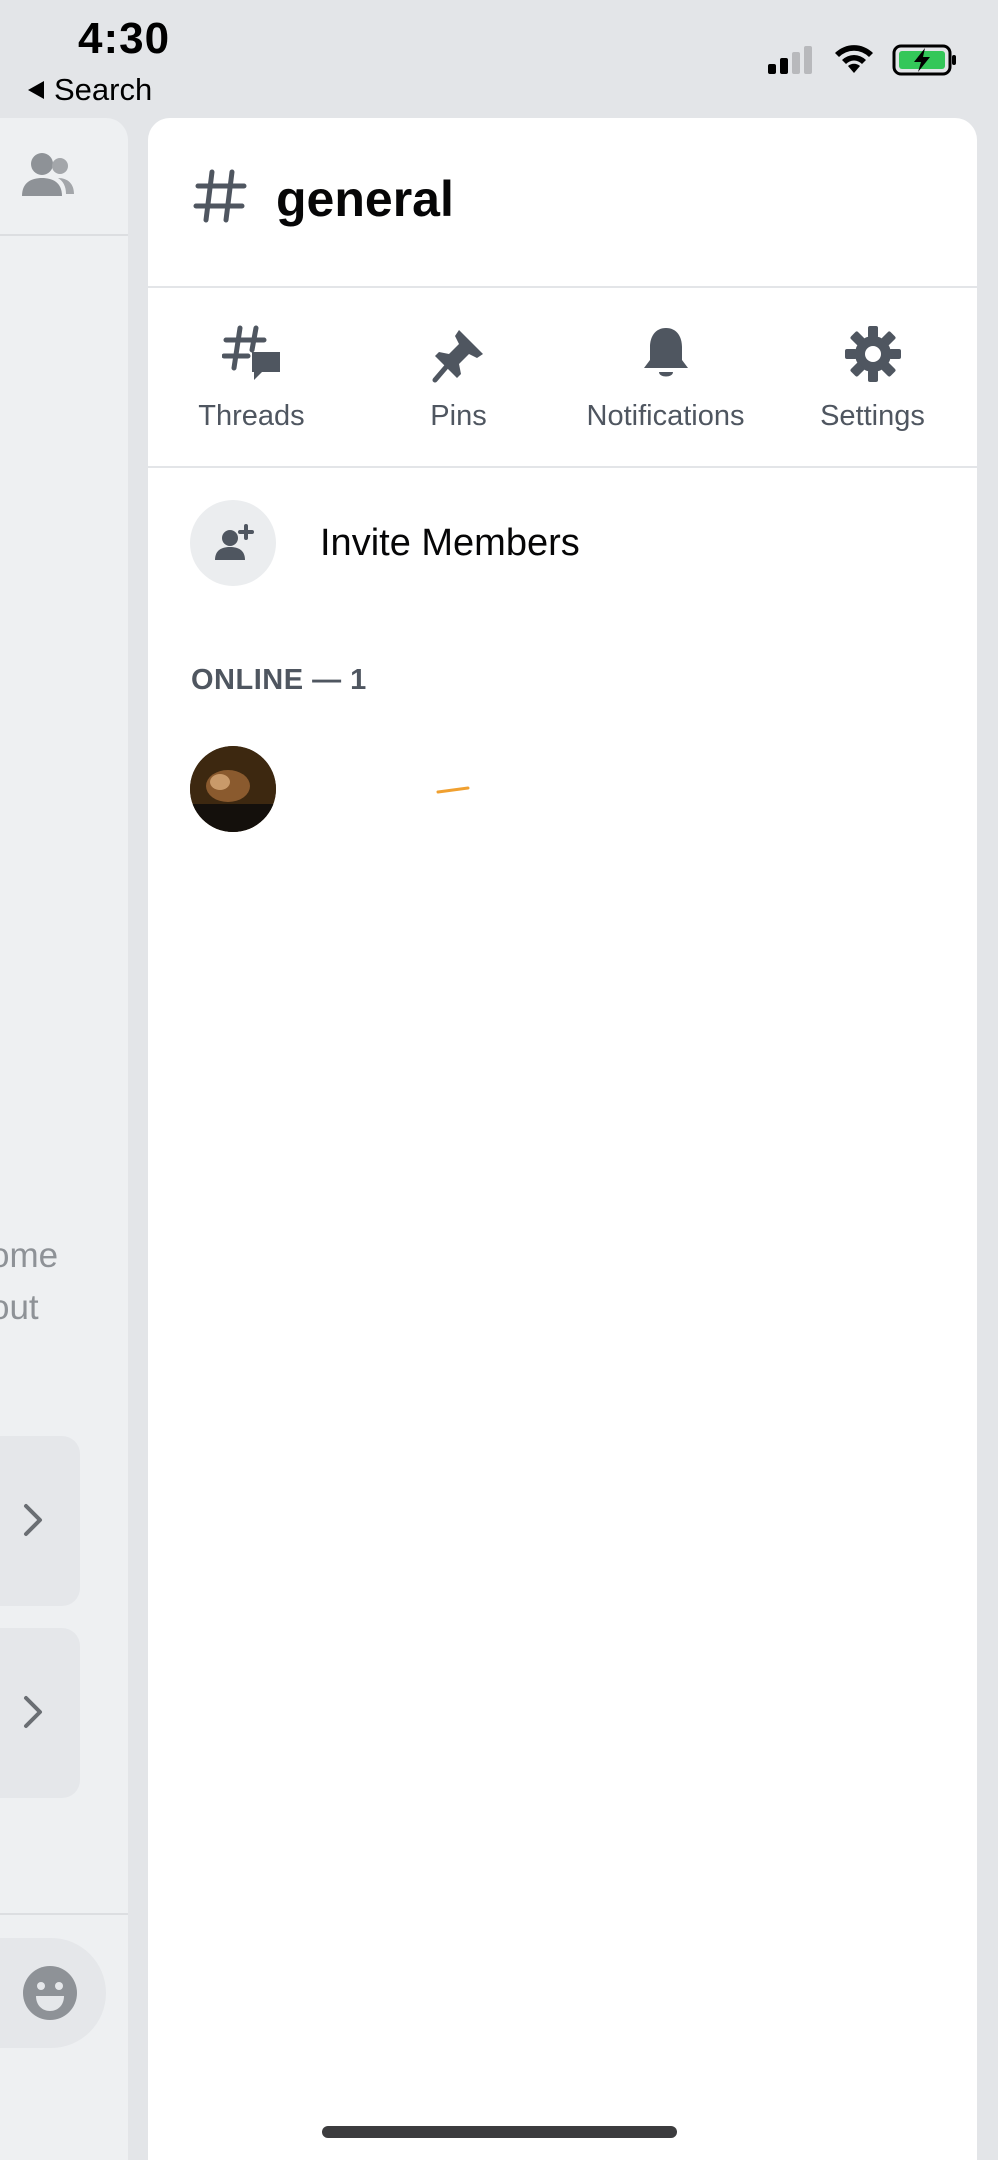  Describe the element at coordinates (36, 90) in the screenshot. I see `back-arrow-icon` at that location.